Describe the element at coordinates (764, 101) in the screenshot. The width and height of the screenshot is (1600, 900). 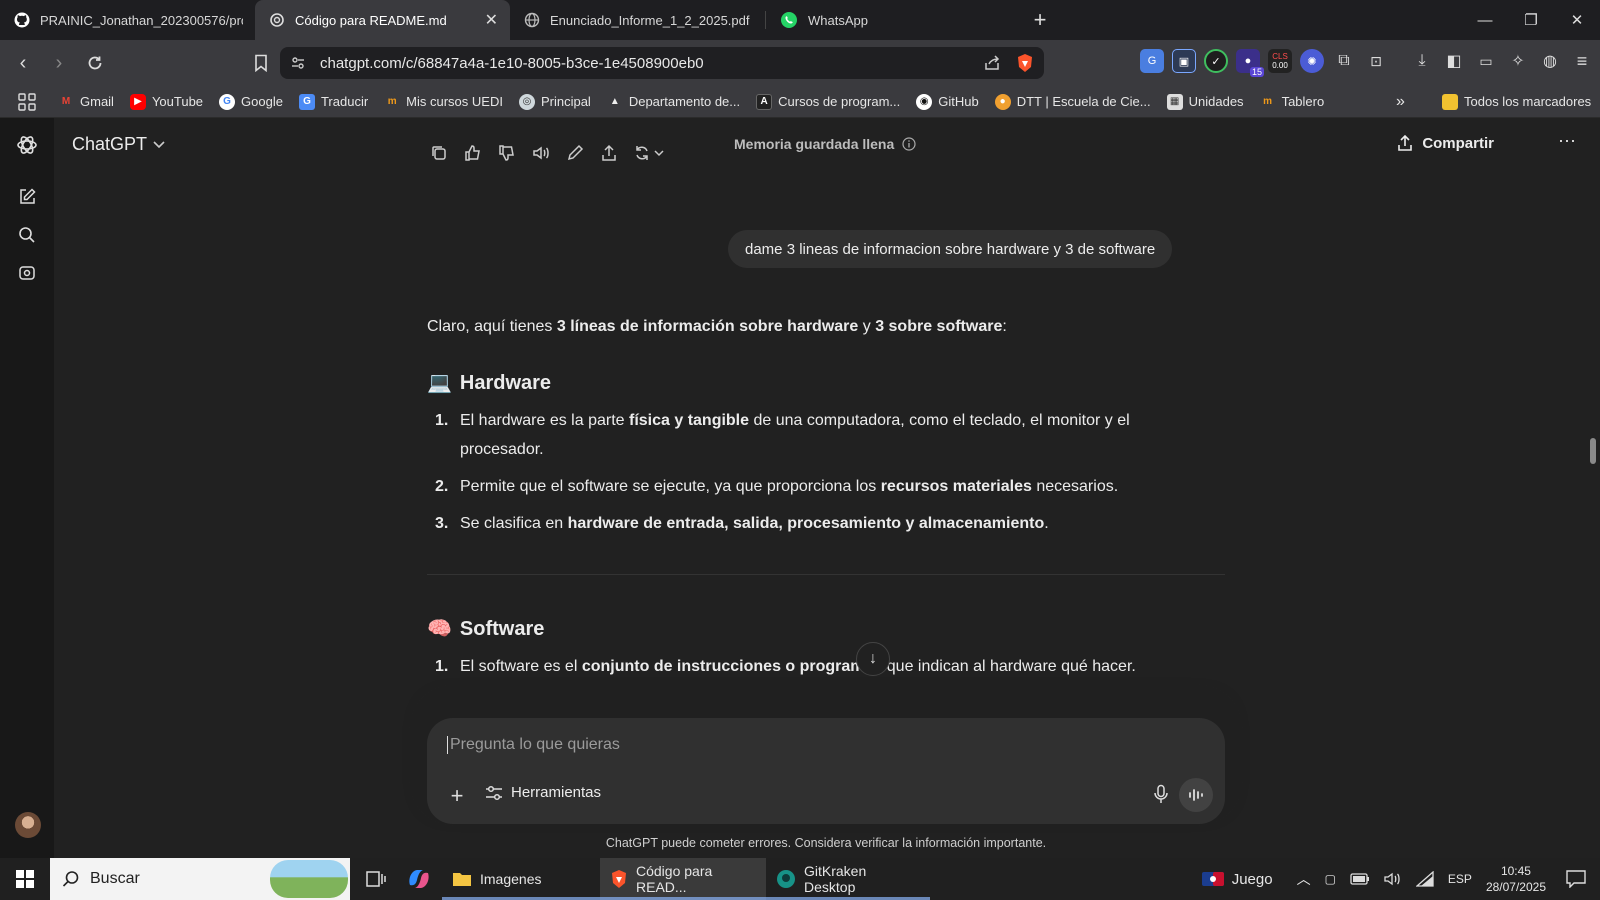
I see `angular-icon: A` at that location.